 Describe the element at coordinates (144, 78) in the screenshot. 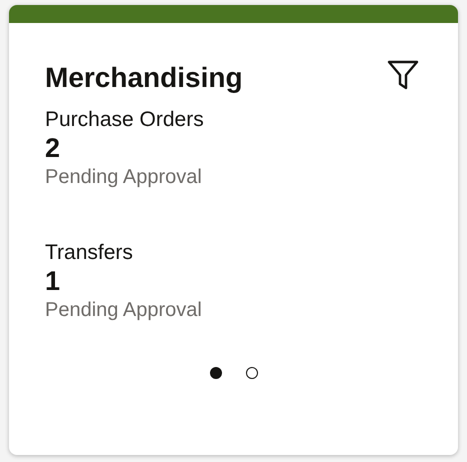

I see `card-title: Merchandising` at that location.